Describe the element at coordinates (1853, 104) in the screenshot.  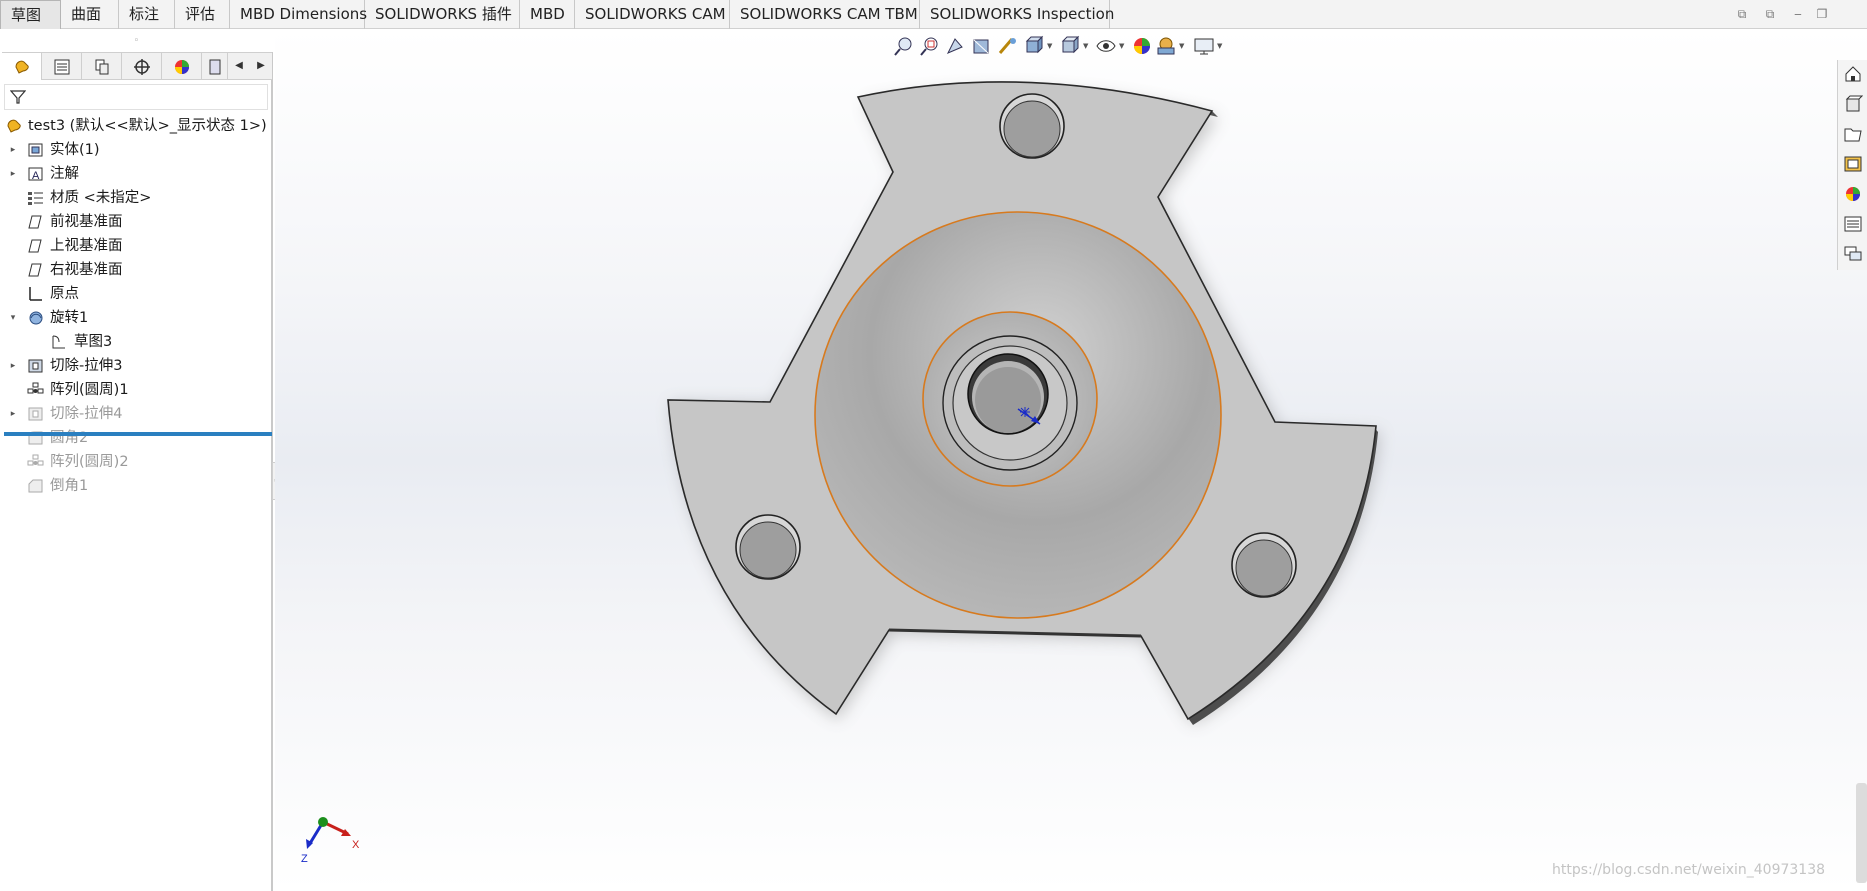
I see `design-library-icon` at that location.